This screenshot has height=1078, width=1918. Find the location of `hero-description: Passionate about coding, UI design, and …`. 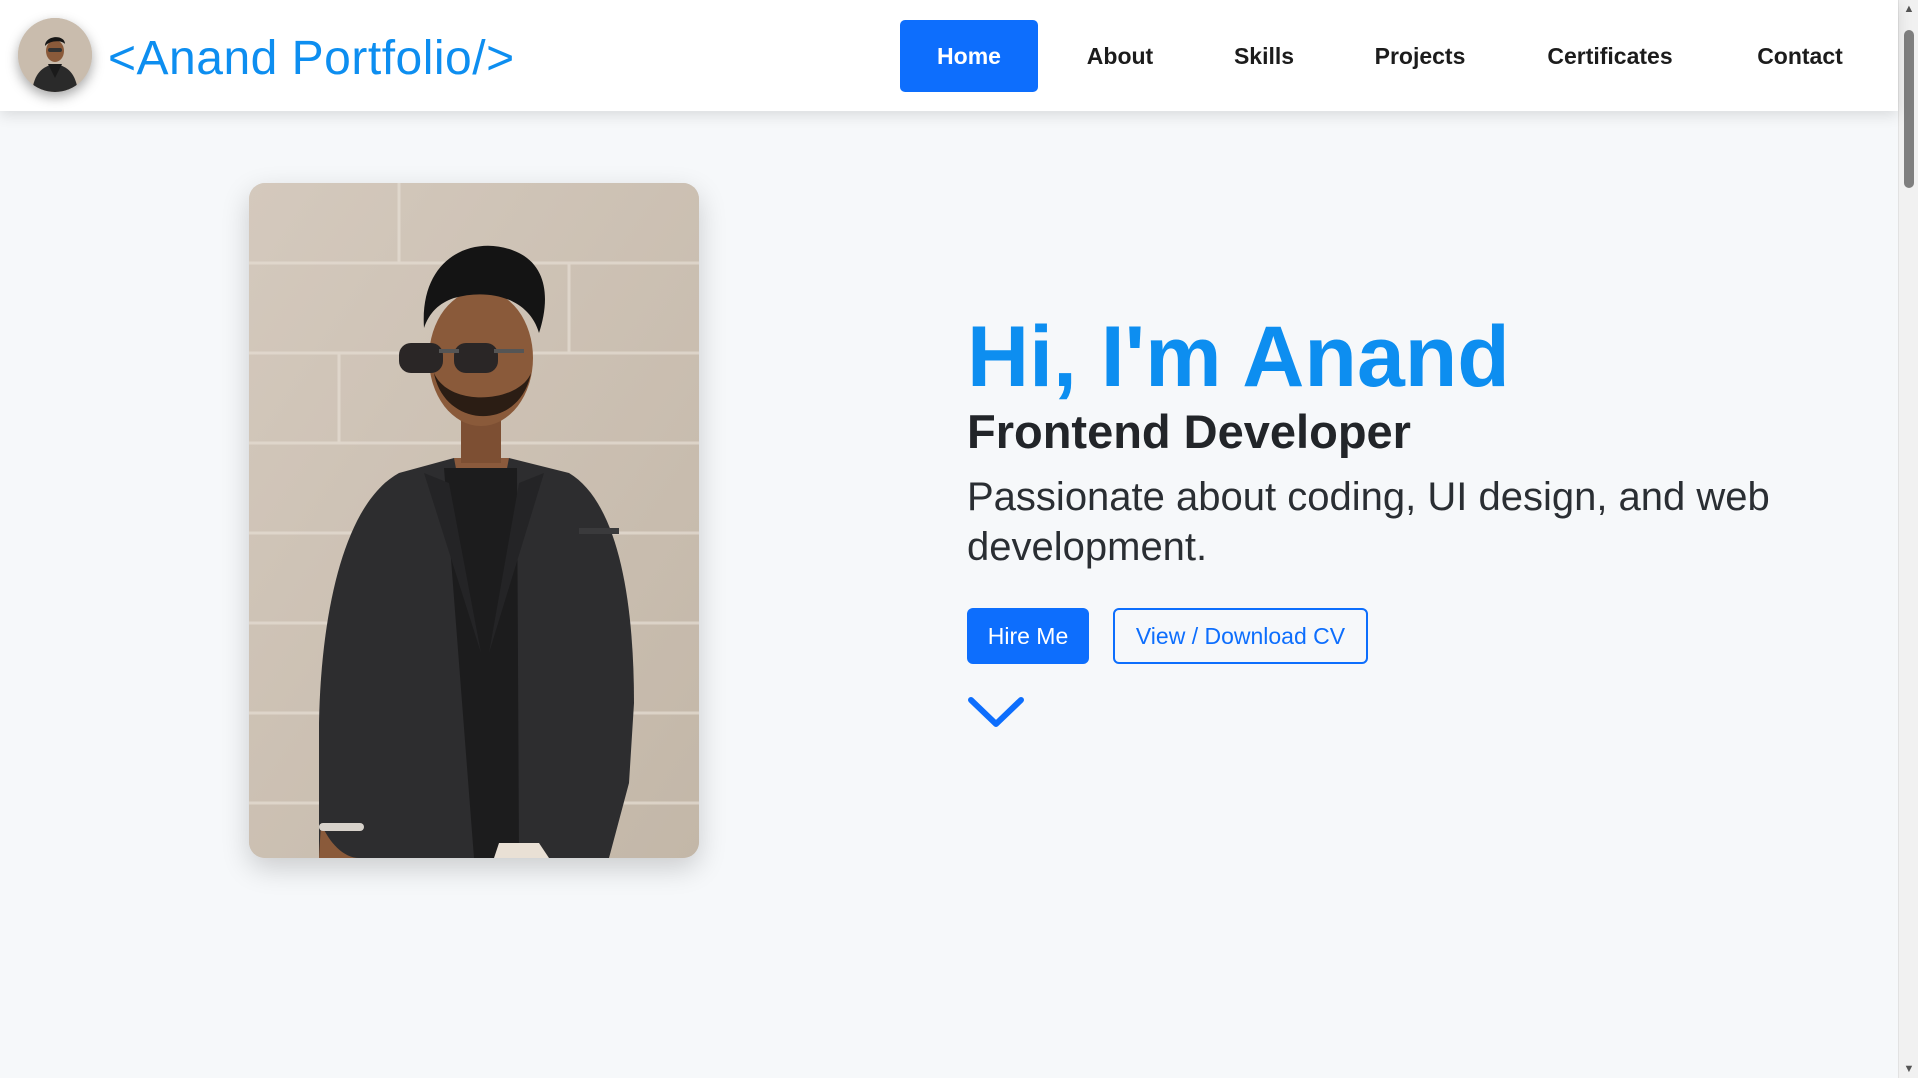

hero-description: Passionate about coding, UI design, and … is located at coordinates (1368, 522).